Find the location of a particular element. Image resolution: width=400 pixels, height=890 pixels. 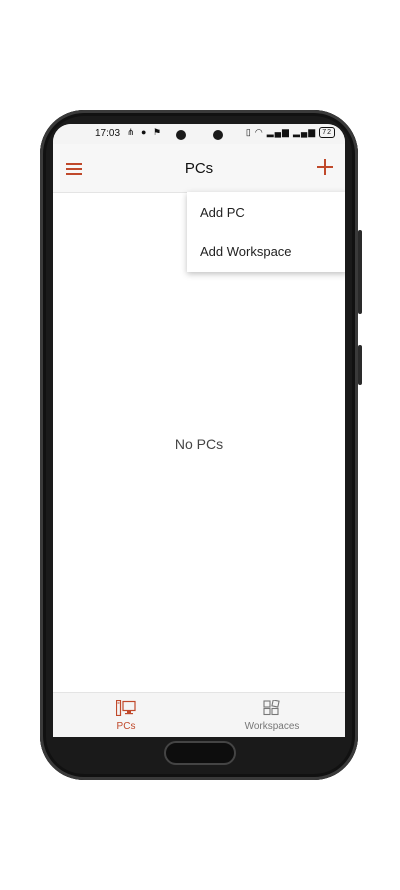

pc-icon is located at coordinates (126, 708).